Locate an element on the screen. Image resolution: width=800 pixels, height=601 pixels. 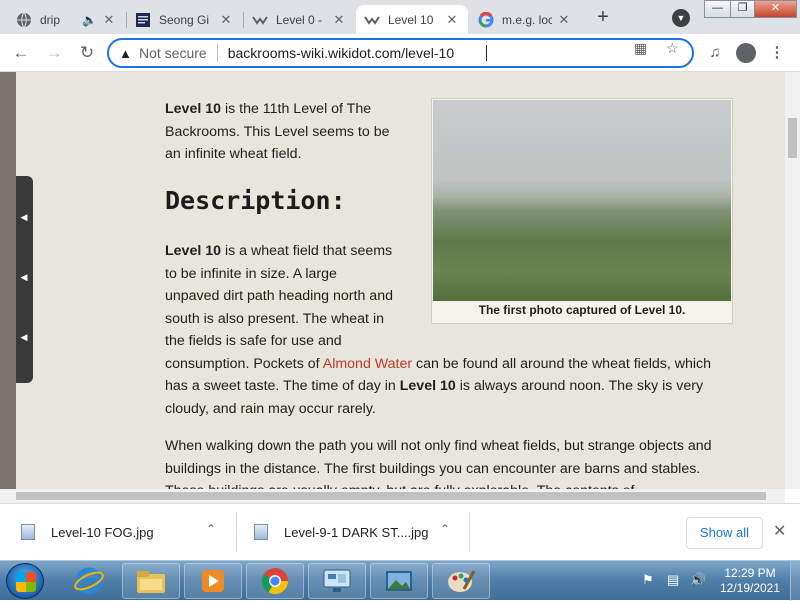
image-block: The first photo captured of Level 10. is located at coordinates (582, 211).